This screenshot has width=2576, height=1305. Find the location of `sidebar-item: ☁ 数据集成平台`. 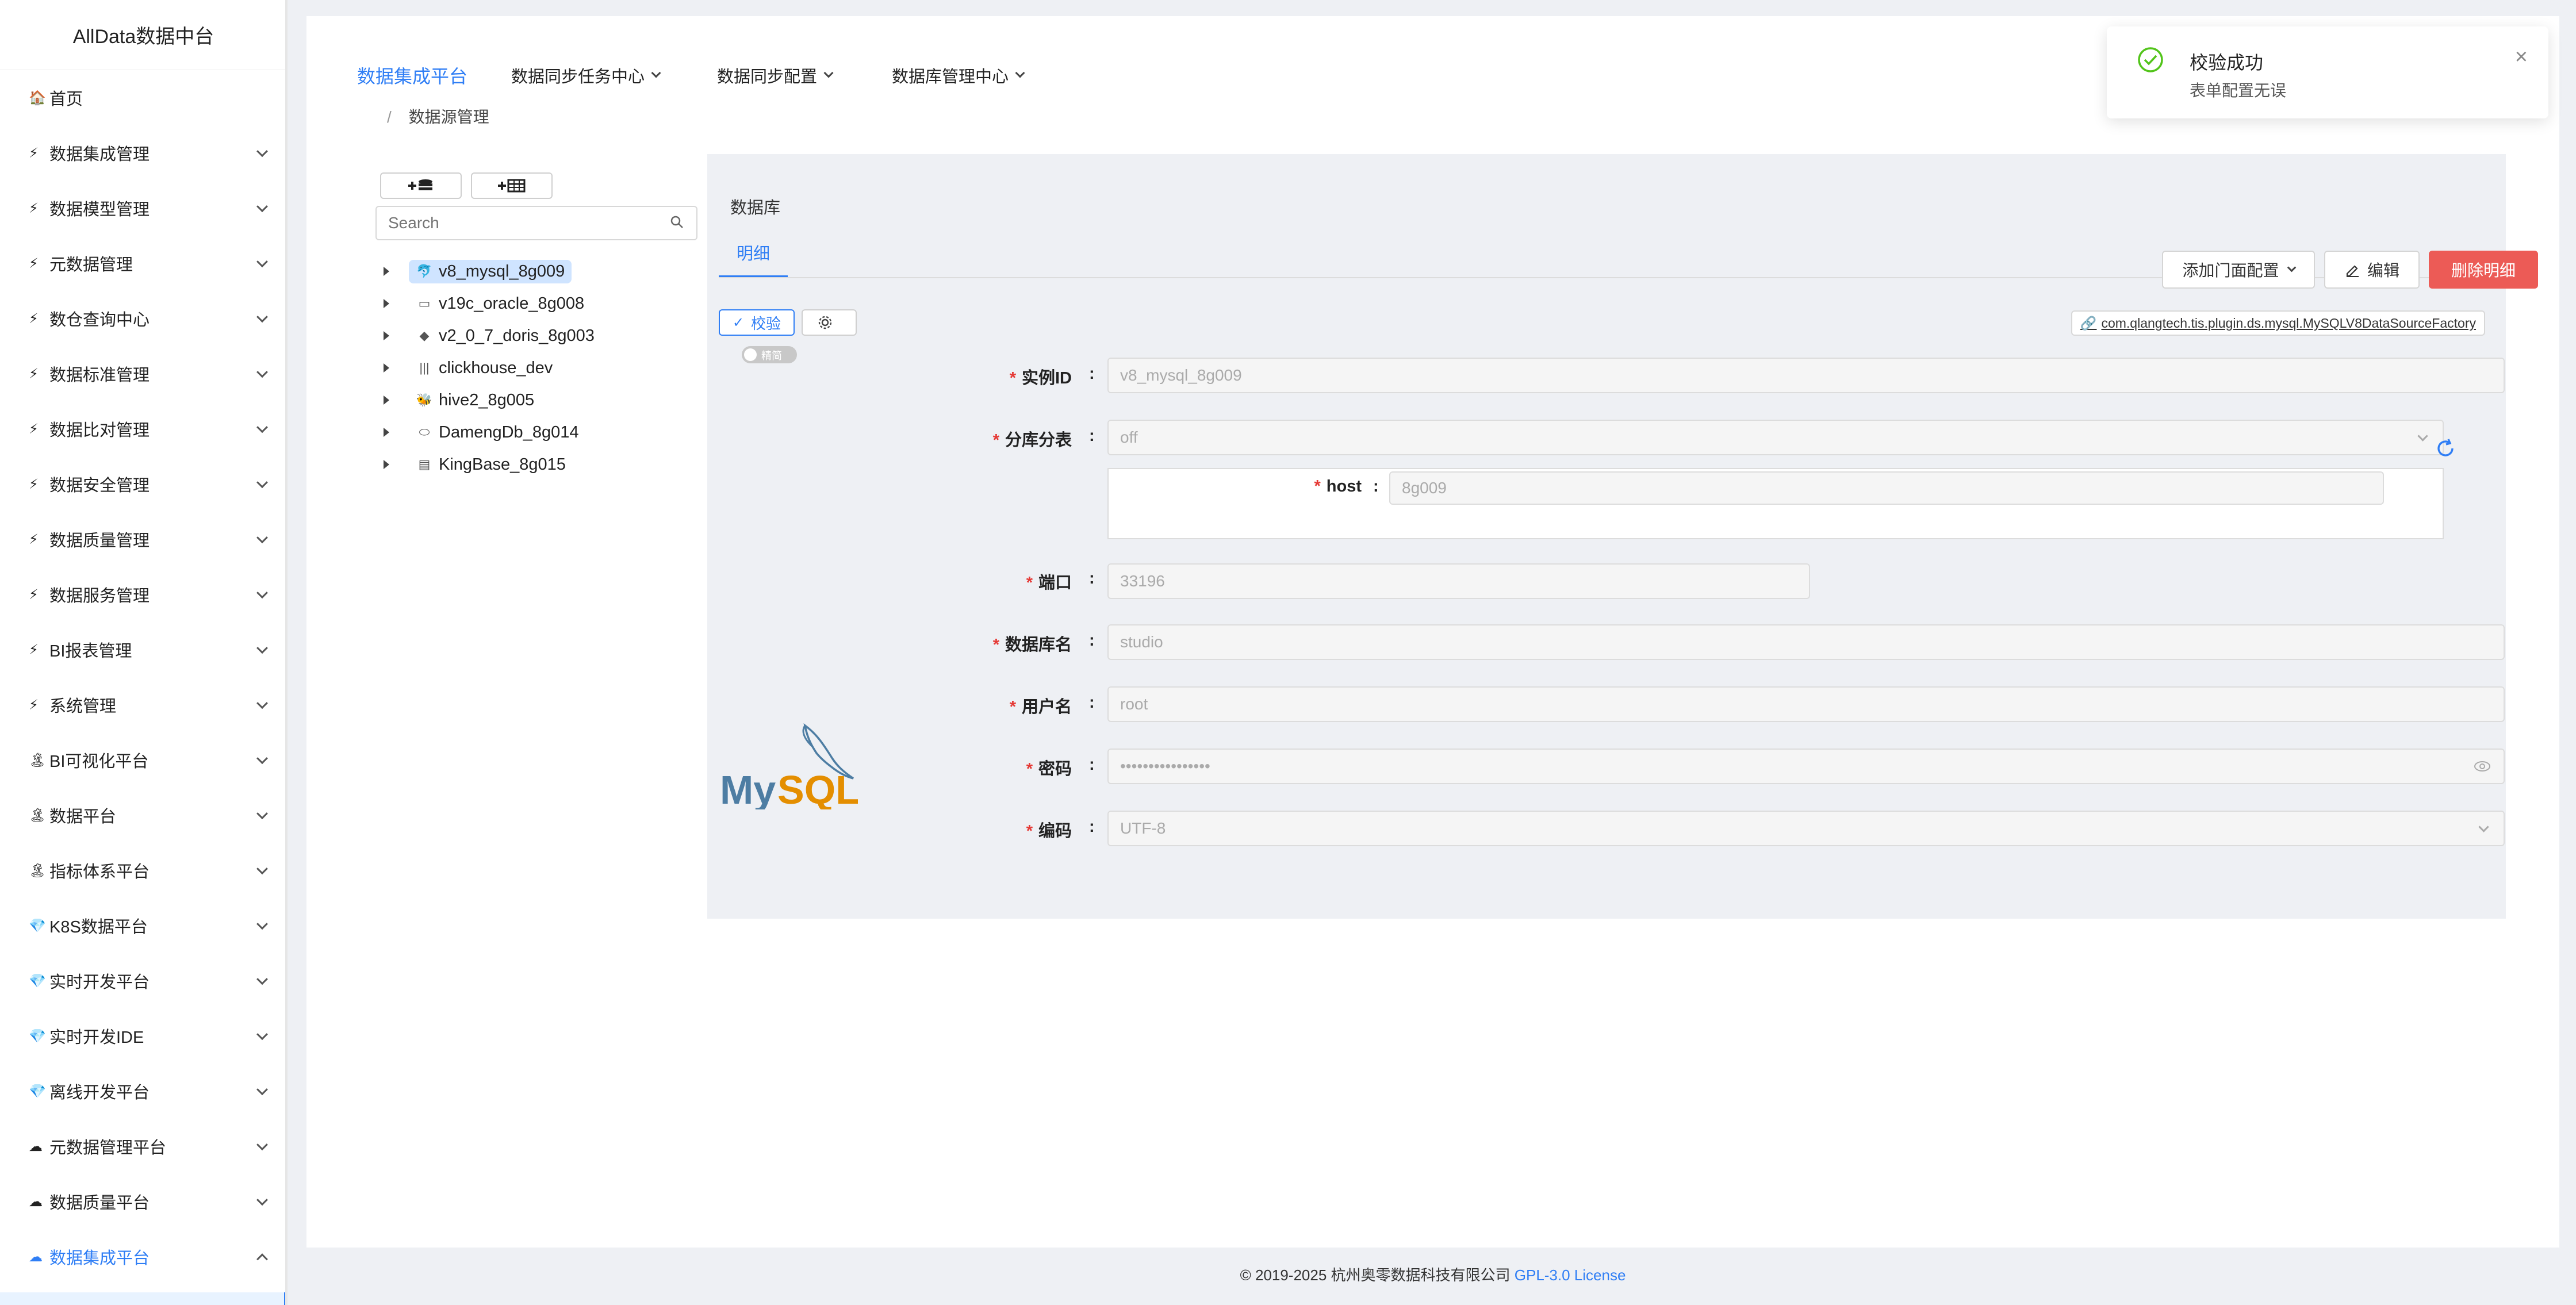

sidebar-item: ☁ 数据集成平台 is located at coordinates (143, 1256).